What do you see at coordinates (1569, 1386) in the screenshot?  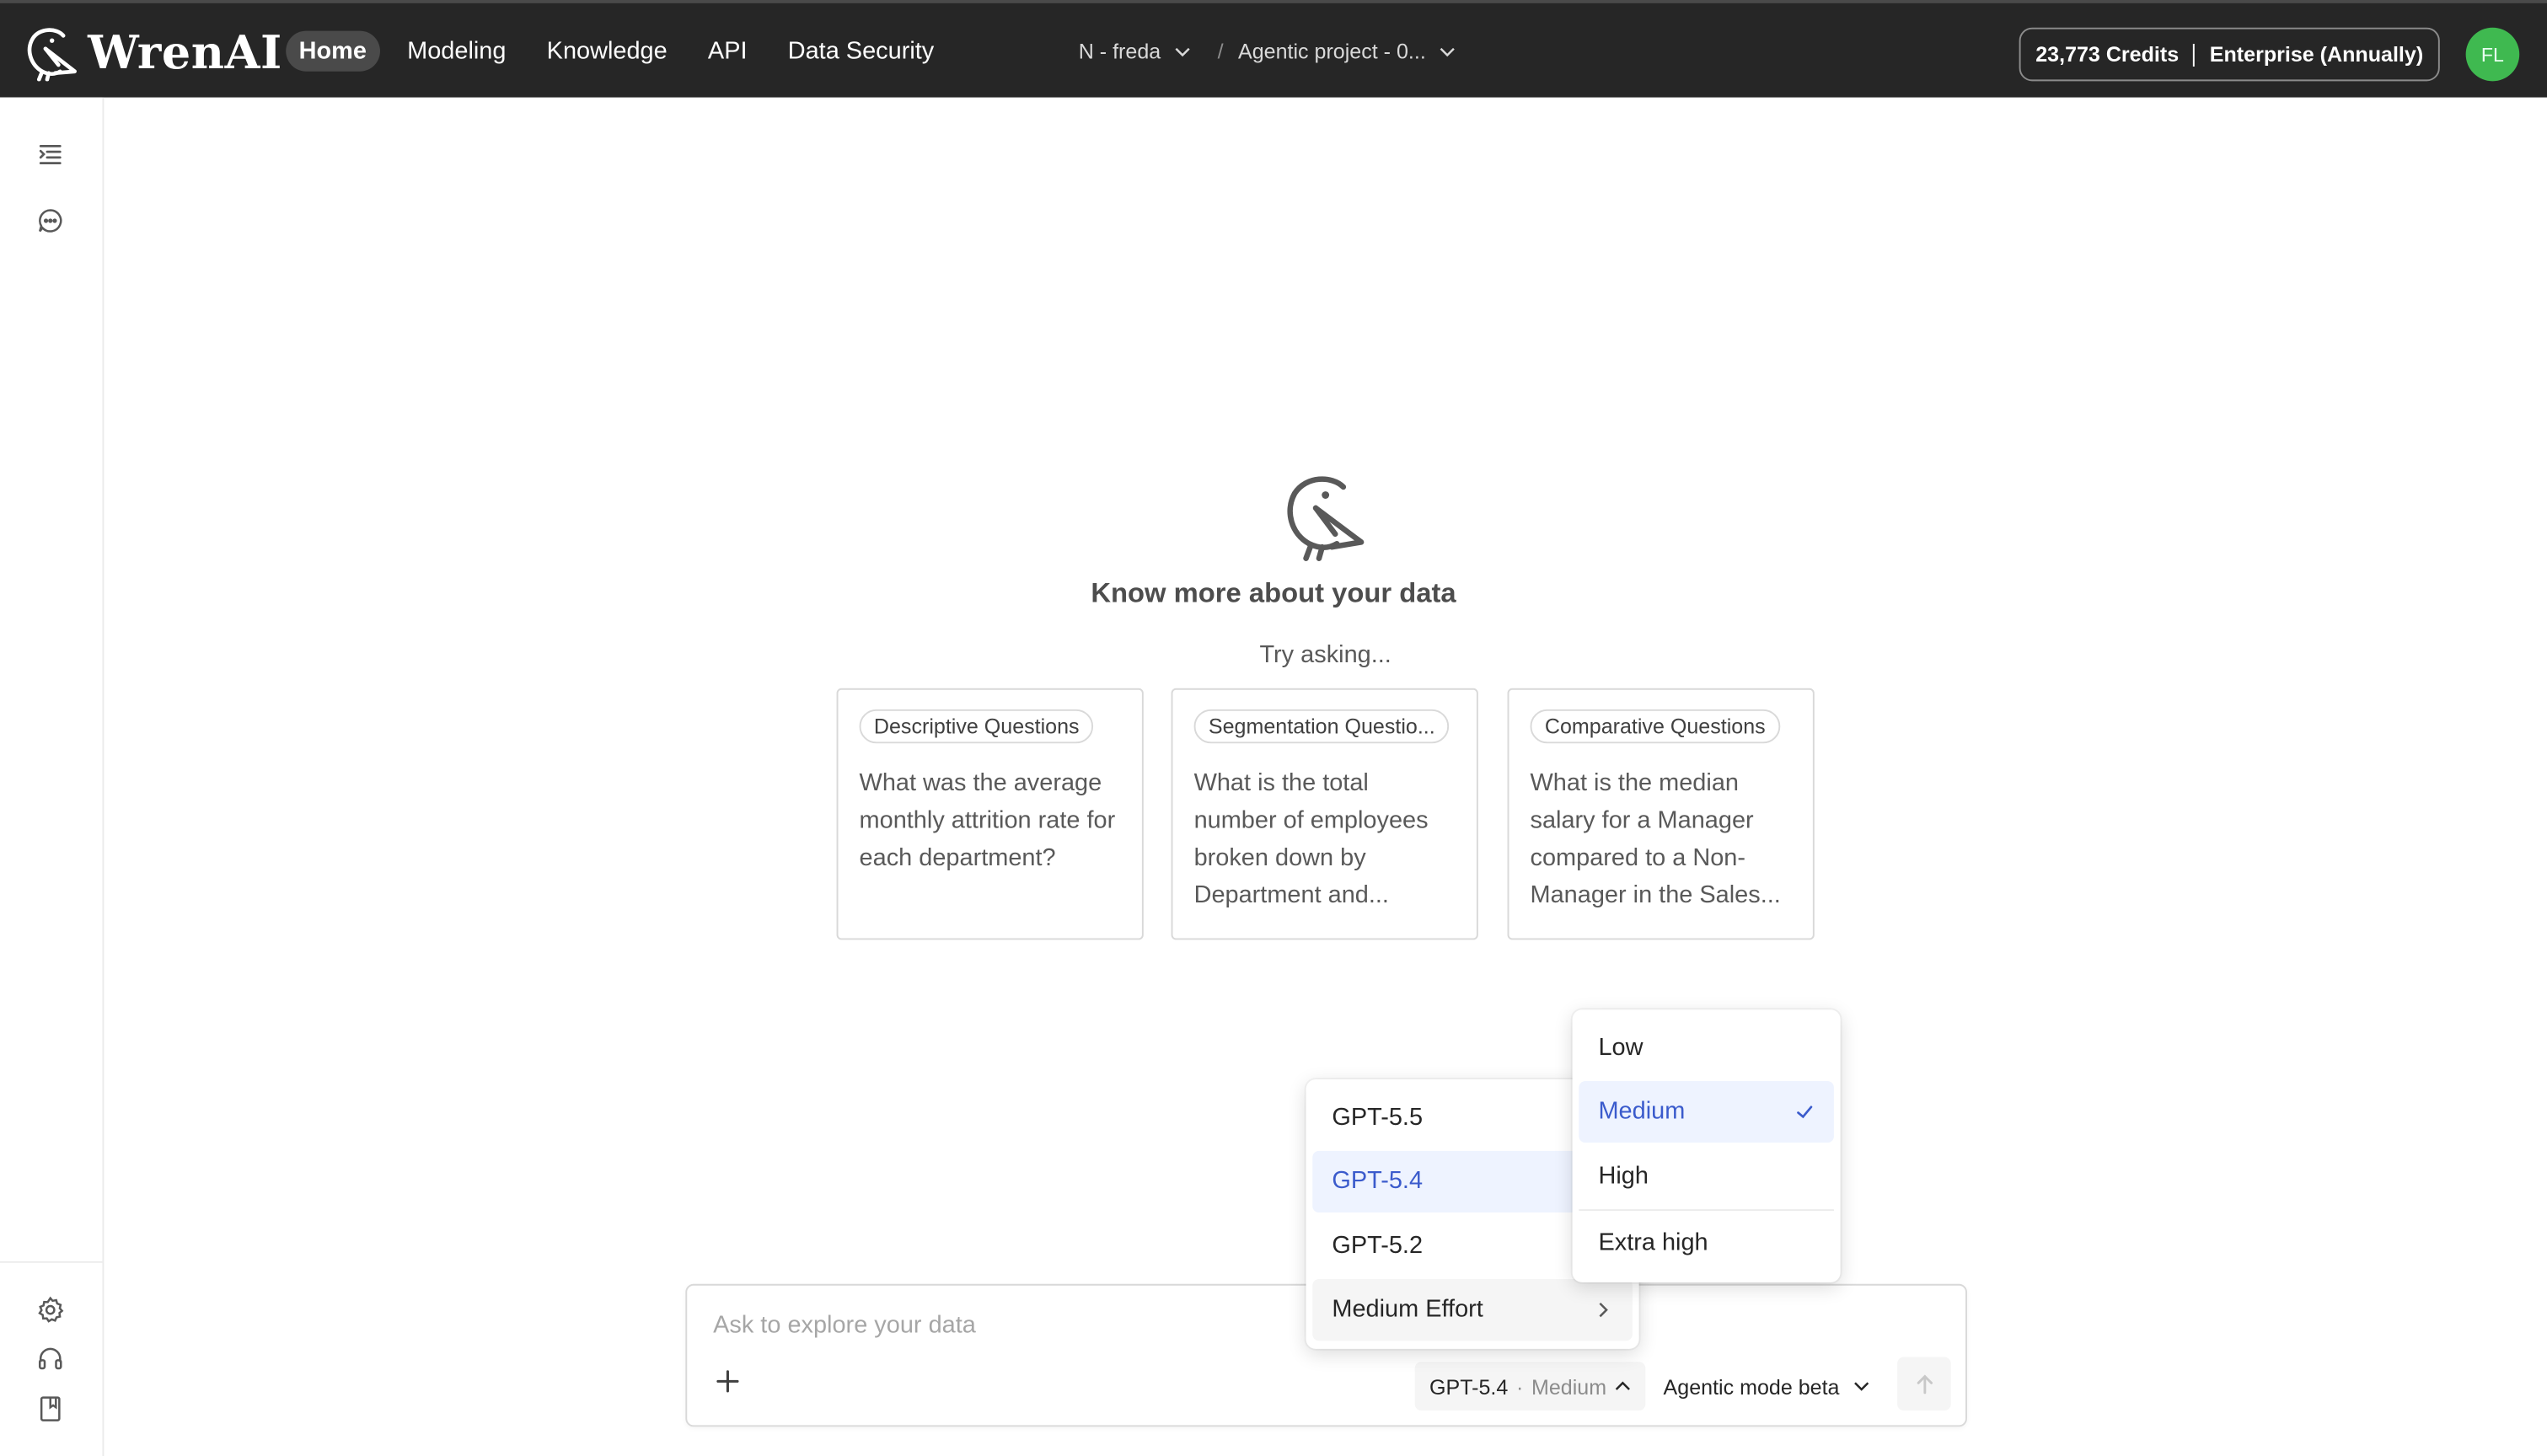 I see `effort-level: Medium` at bounding box center [1569, 1386].